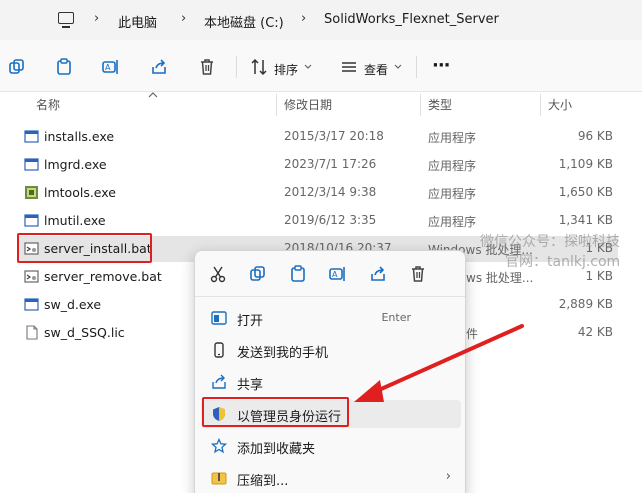  I want to click on star-icon, so click(219, 446).